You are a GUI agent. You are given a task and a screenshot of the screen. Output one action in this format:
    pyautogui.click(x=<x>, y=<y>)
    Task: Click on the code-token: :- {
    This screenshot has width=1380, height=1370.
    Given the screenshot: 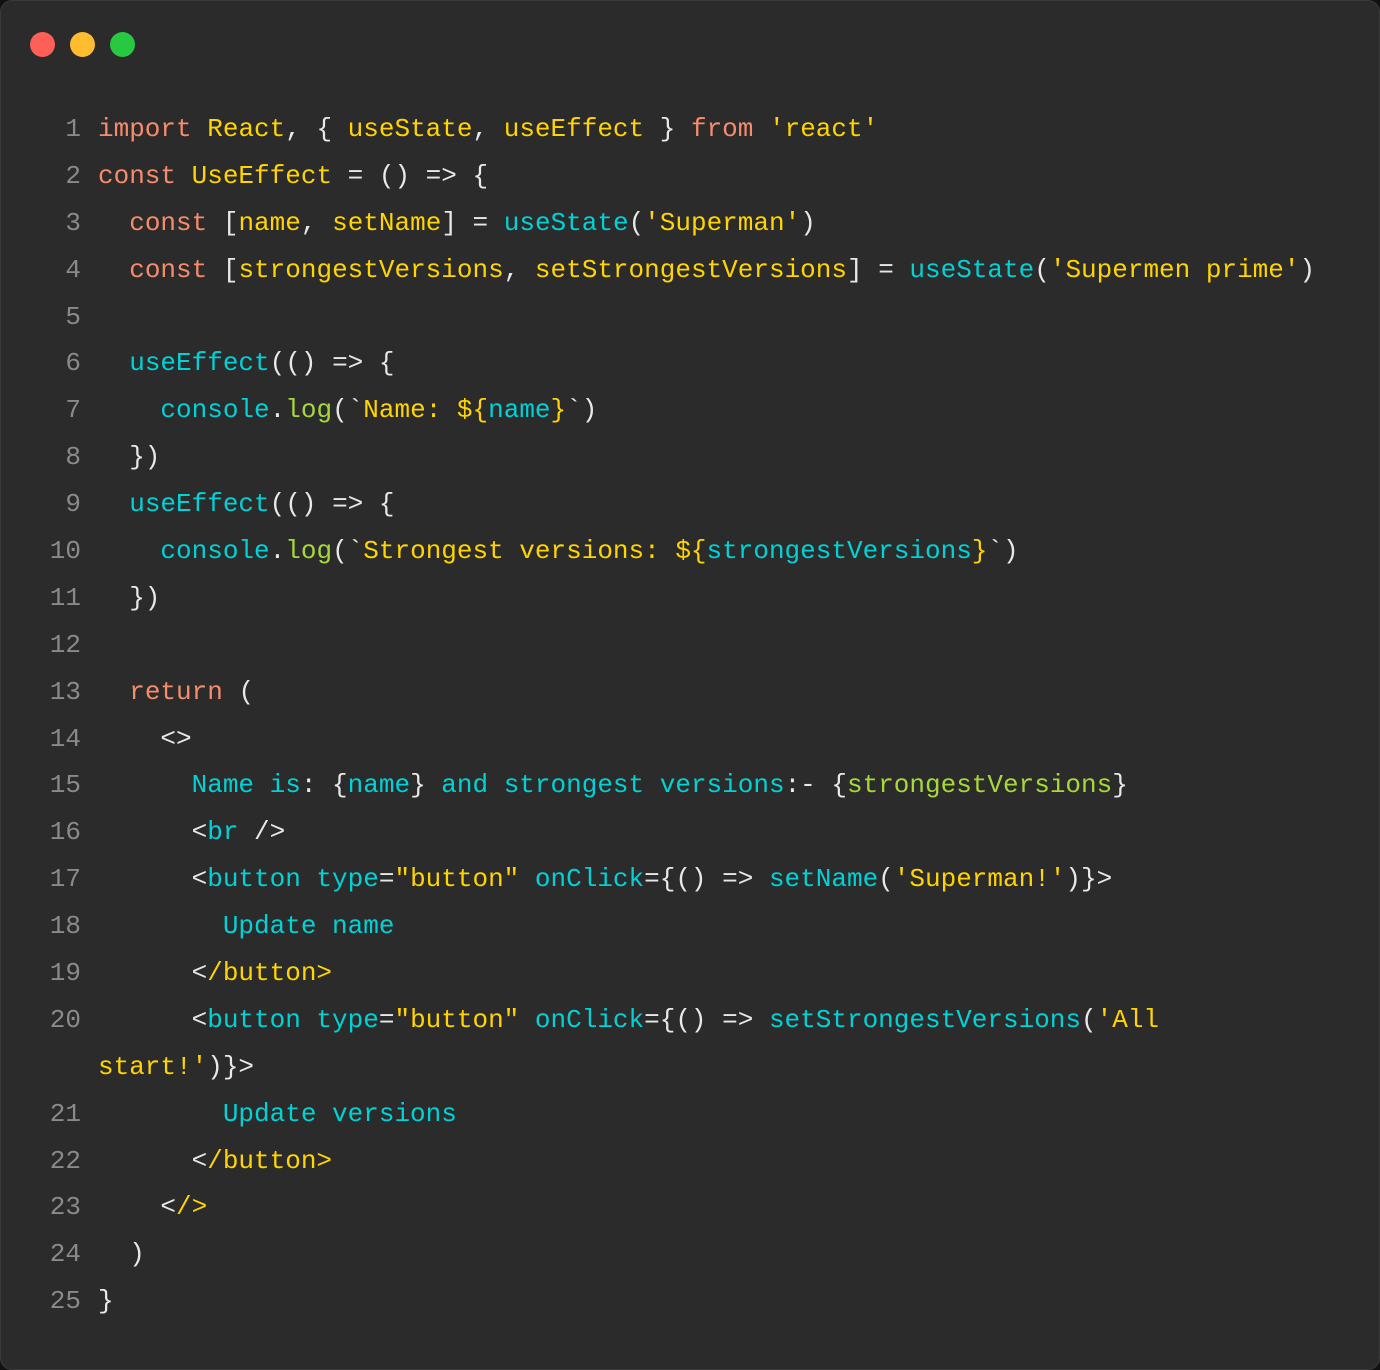 What is the action you would take?
    pyautogui.click(x=815, y=785)
    